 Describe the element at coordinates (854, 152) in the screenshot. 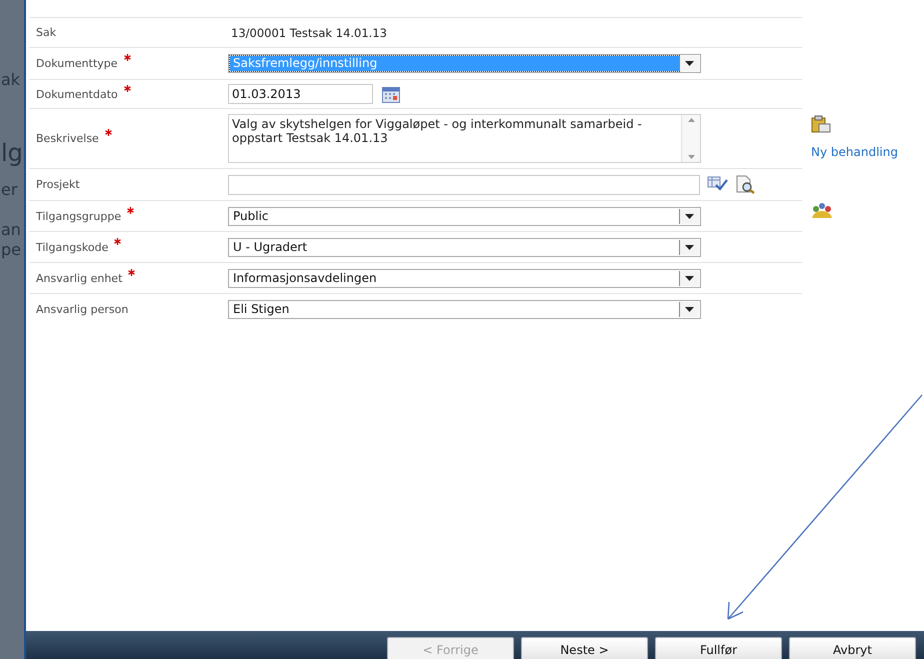

I see `new-process-link: Ny behandling` at that location.